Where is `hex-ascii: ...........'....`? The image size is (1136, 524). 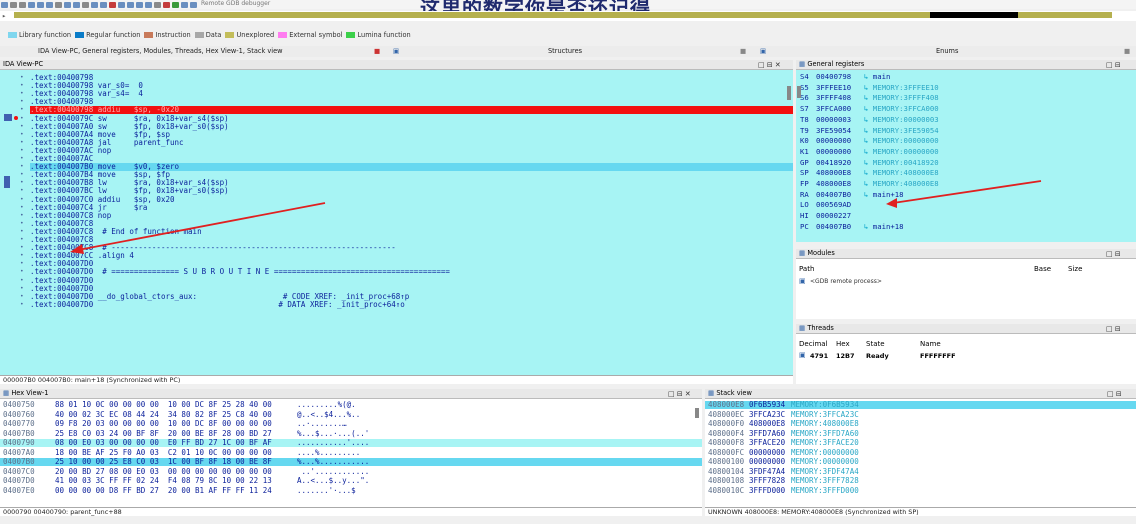 hex-ascii: ...........'.... is located at coordinates (333, 442).